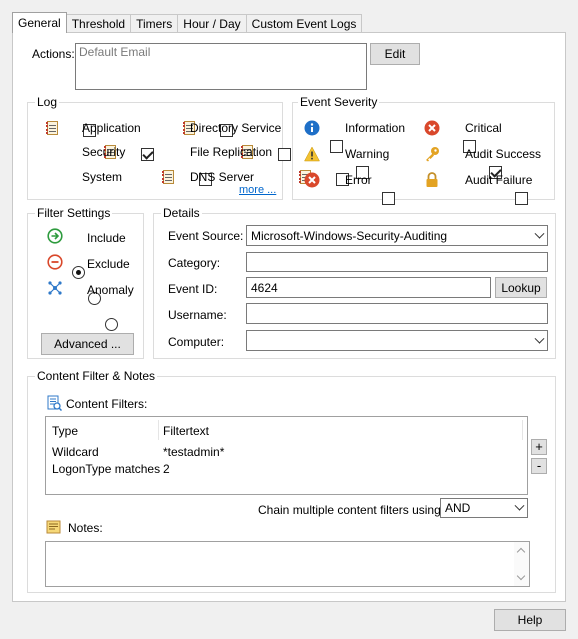 The width and height of the screenshot is (578, 639). I want to click on severity-information-checkbox, so click(336, 146).